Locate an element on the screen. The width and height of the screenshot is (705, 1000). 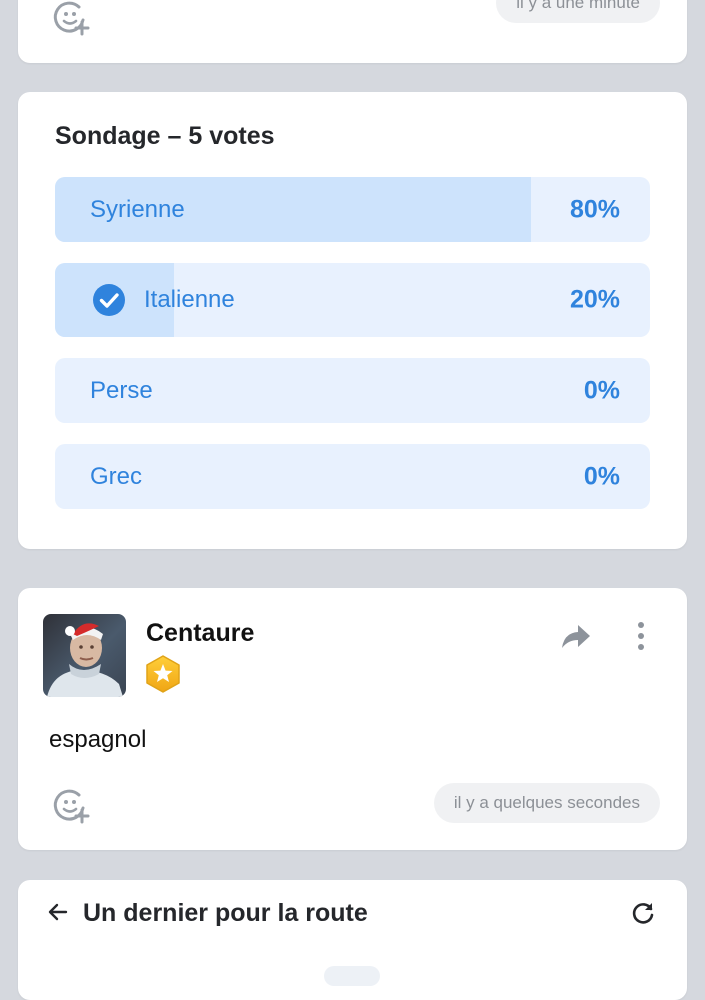
room-card: Un dernier pour la route is located at coordinates (352, 940).